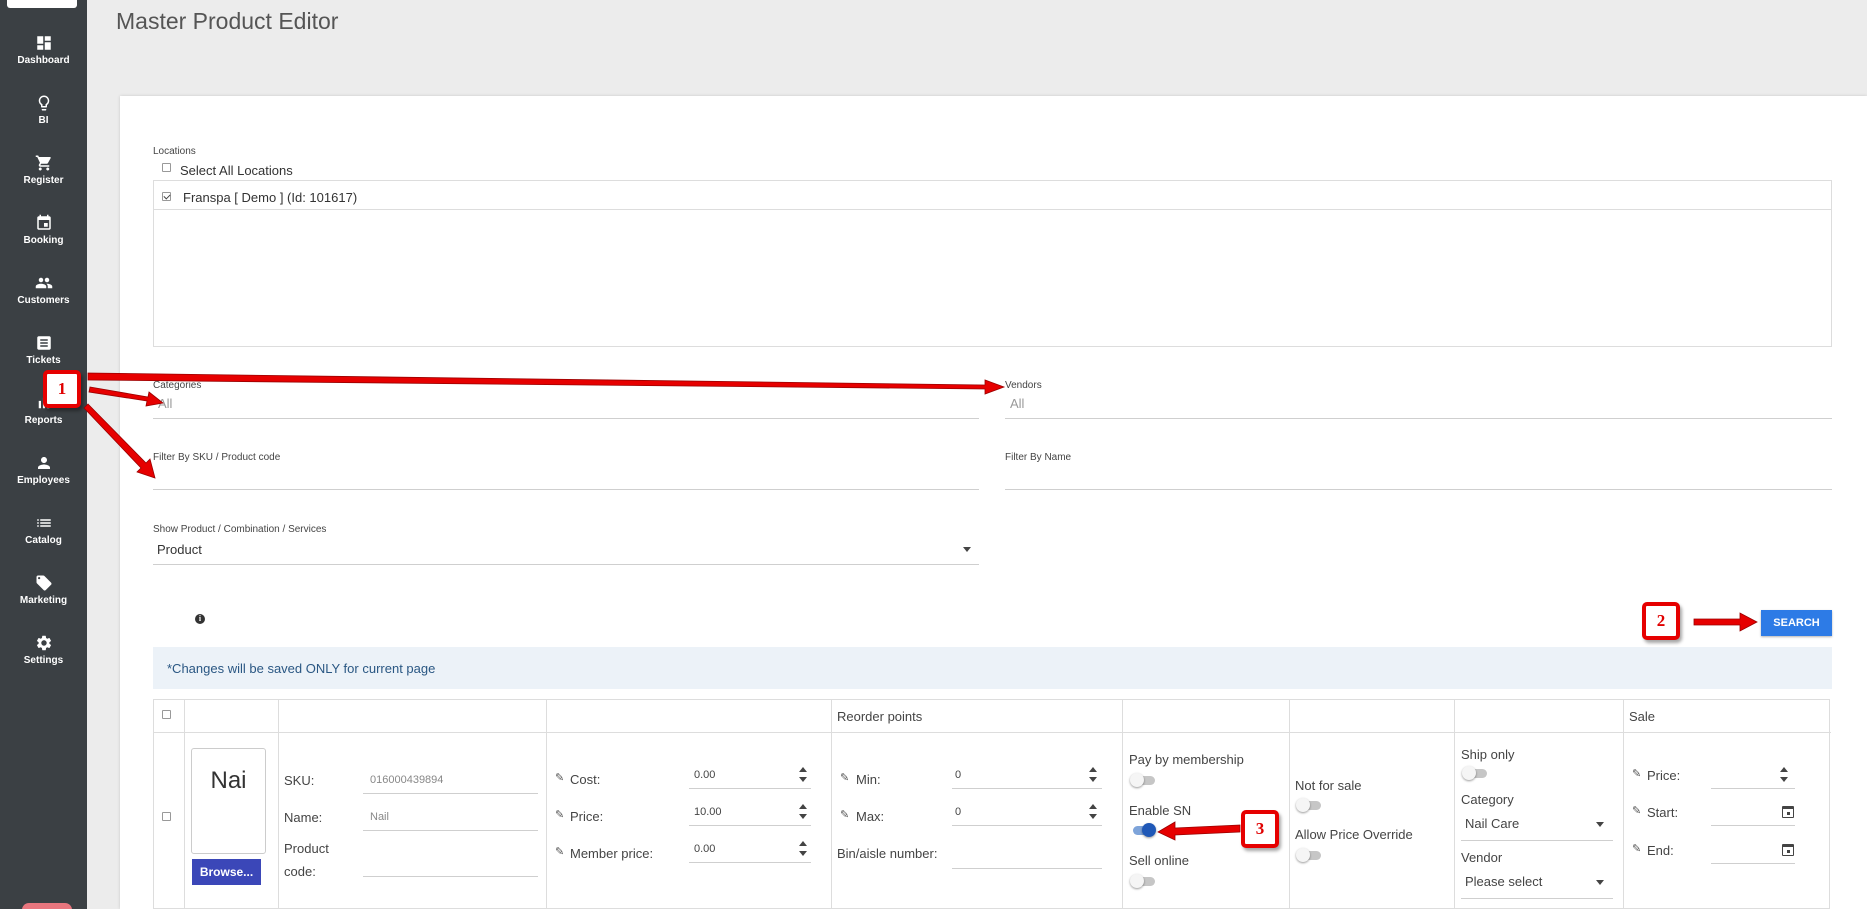  What do you see at coordinates (62, 389) in the screenshot?
I see `annotation-badge-1: 1` at bounding box center [62, 389].